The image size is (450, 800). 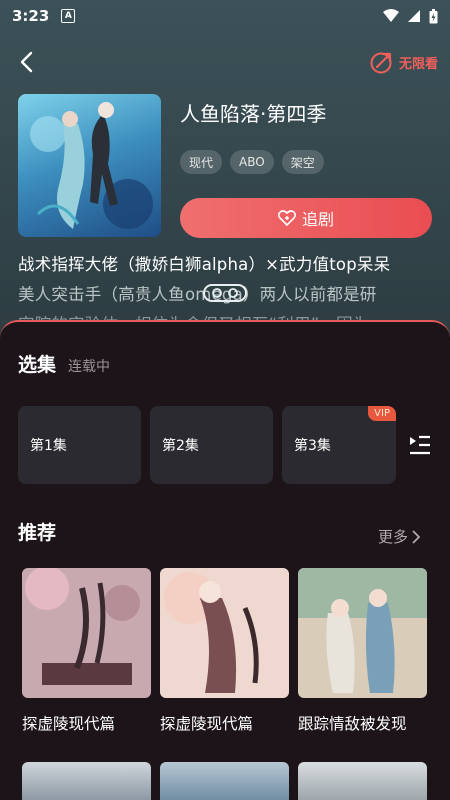 What do you see at coordinates (68, 16) in the screenshot?
I see `app-notification-icon: A` at bounding box center [68, 16].